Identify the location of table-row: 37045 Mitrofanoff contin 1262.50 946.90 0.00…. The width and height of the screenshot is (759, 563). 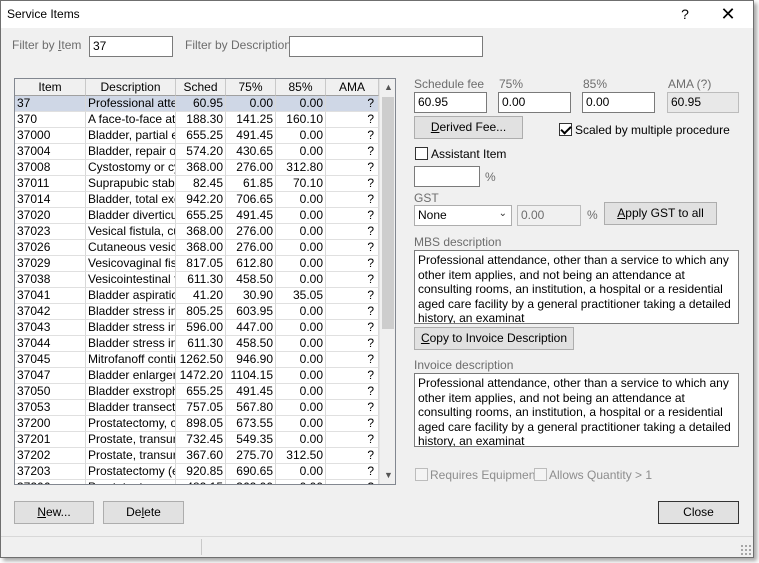
(197, 360).